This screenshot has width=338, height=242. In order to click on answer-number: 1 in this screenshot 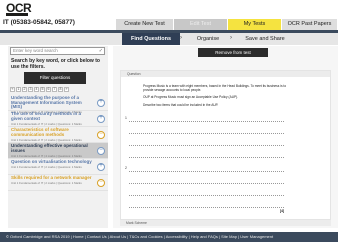, I will do `click(126, 118)`.